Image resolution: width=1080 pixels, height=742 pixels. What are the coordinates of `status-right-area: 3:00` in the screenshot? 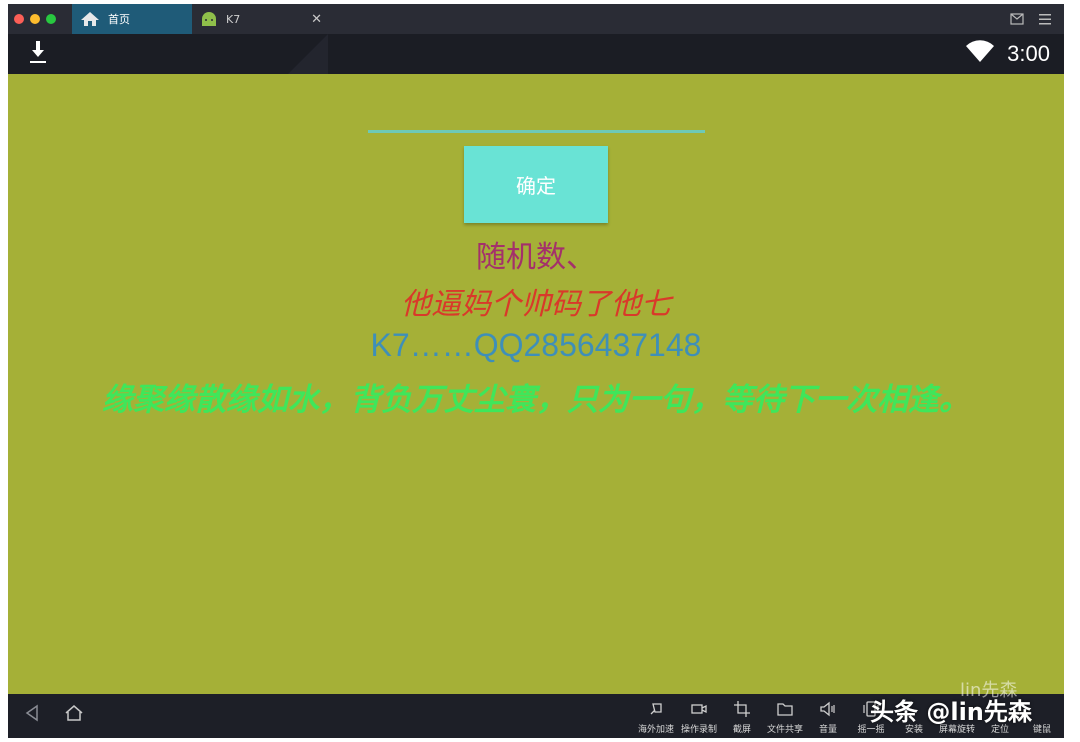 It's located at (1007, 54).